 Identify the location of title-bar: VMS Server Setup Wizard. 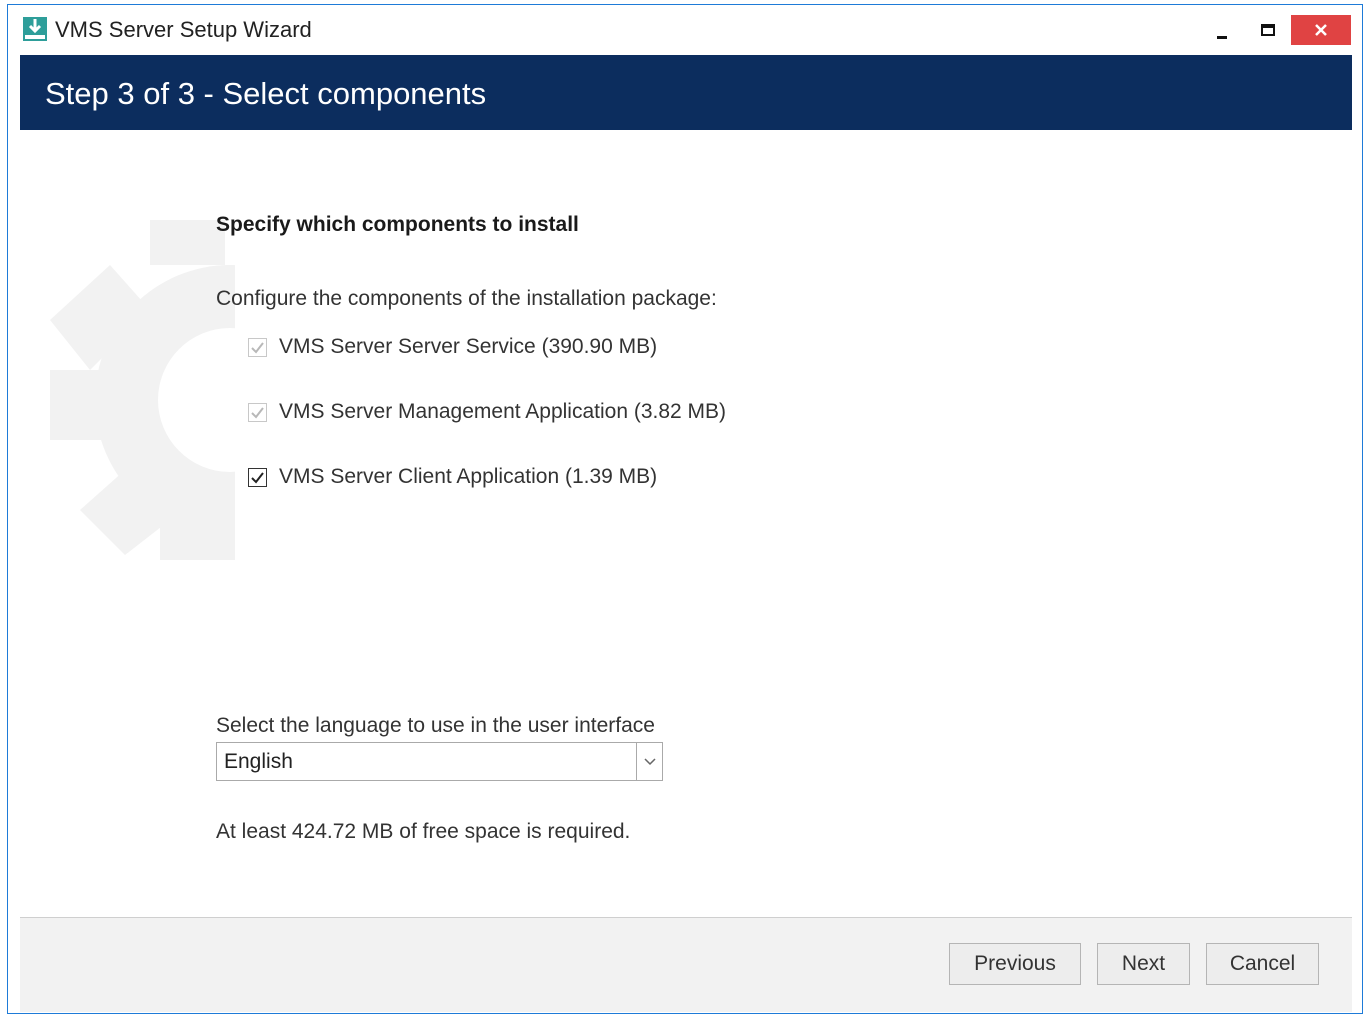
(685, 30).